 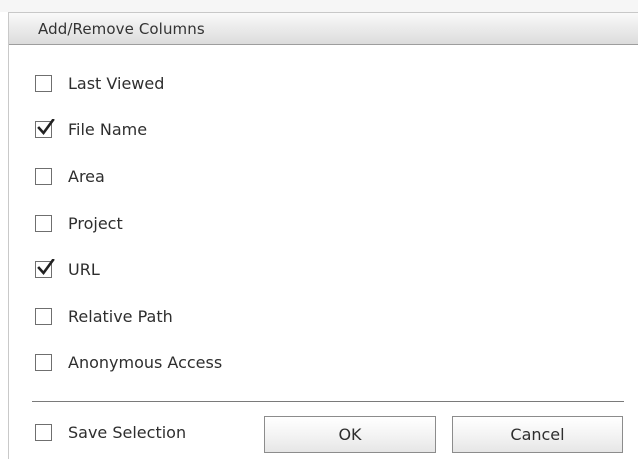 I want to click on file-name-checkbox, so click(x=45, y=128).